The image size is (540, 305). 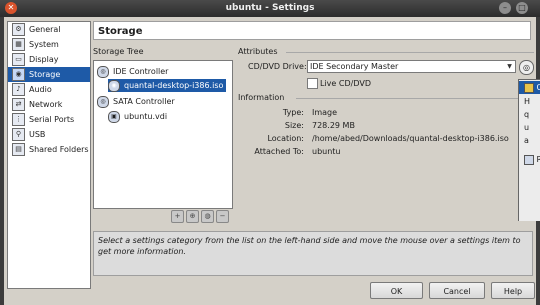 I want to click on help-button: Help, so click(x=513, y=290).